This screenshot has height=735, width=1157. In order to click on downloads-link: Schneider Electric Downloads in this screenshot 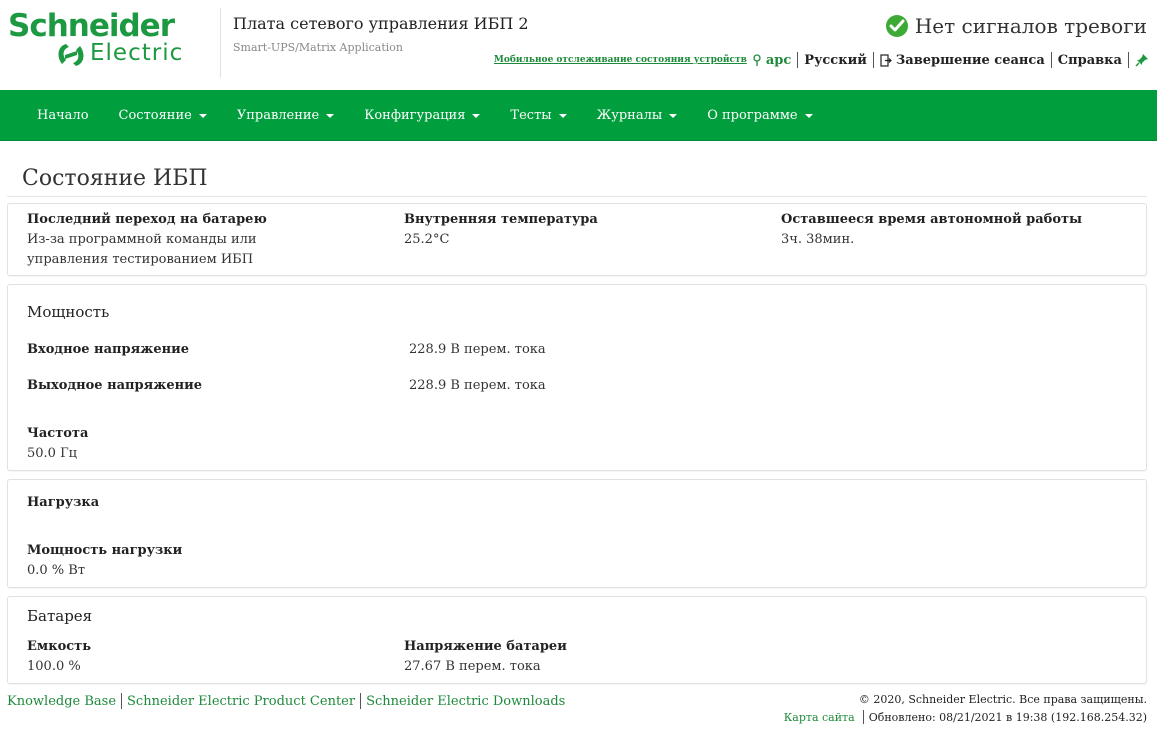, I will do `click(465, 701)`.